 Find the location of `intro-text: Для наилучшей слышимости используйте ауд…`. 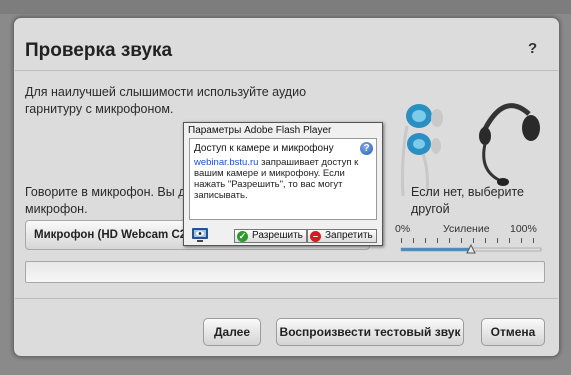

intro-text: Для наилучшей слышимости используйте ауд… is located at coordinates (166, 100).